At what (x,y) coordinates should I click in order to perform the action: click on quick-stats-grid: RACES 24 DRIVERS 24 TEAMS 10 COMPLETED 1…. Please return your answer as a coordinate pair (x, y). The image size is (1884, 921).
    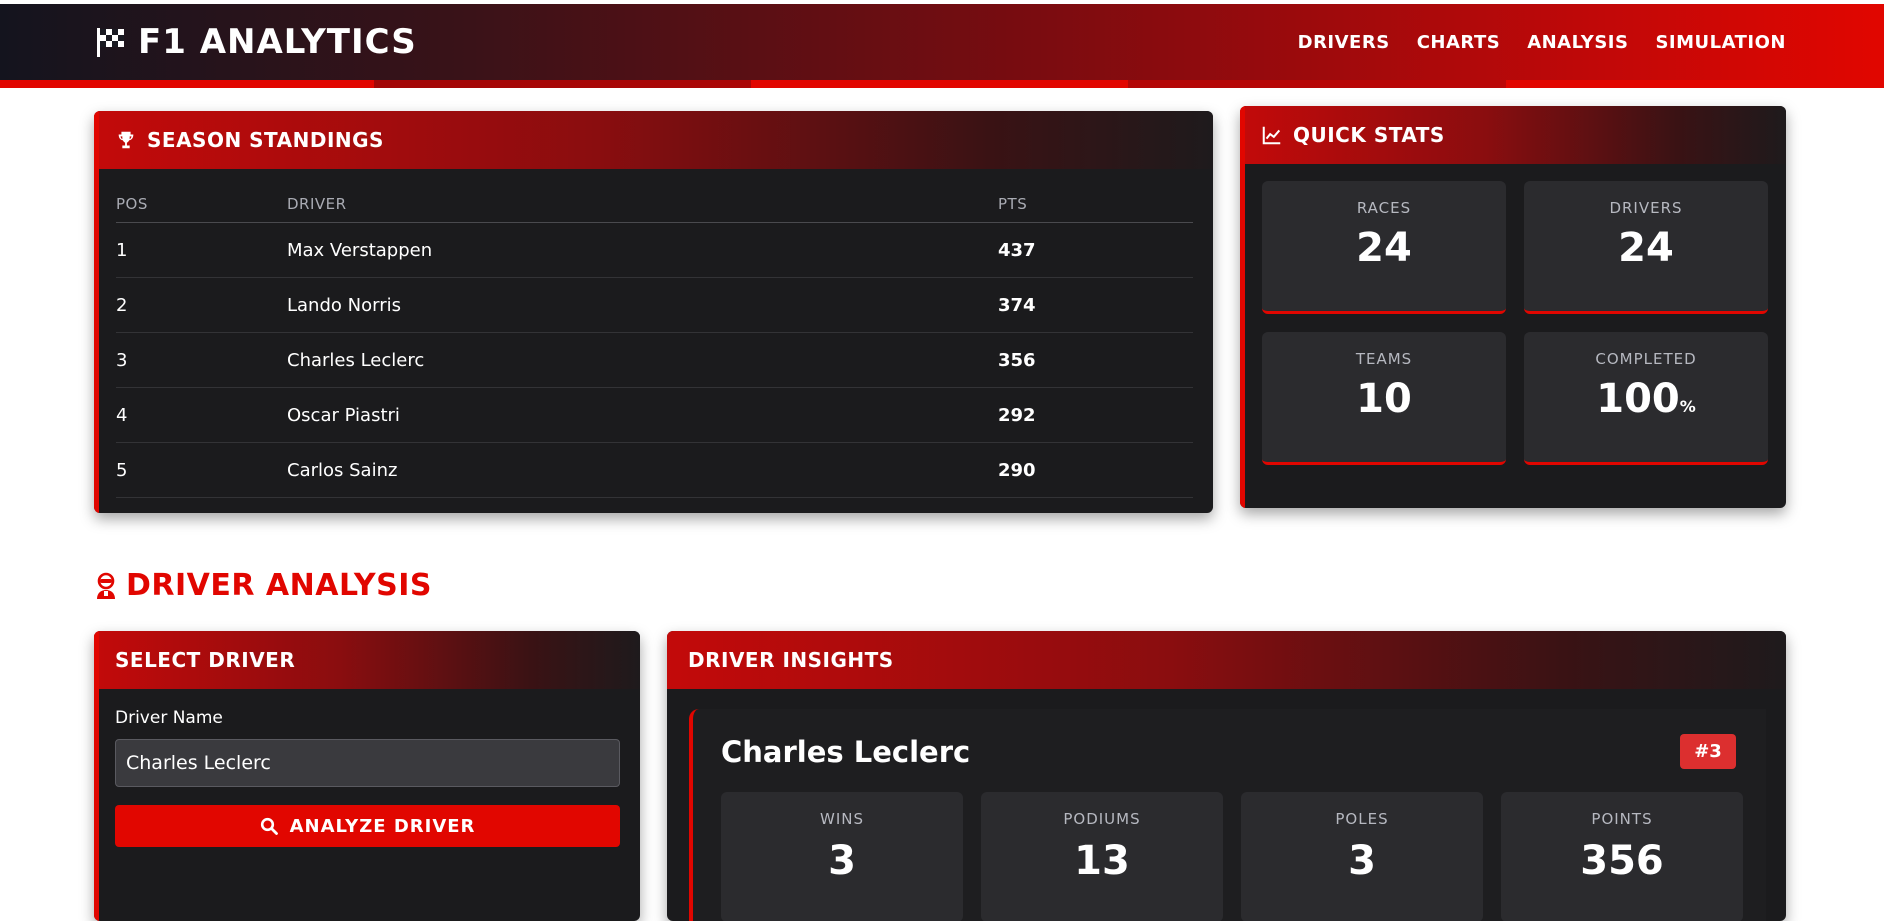
    Looking at the image, I should click on (1515, 323).